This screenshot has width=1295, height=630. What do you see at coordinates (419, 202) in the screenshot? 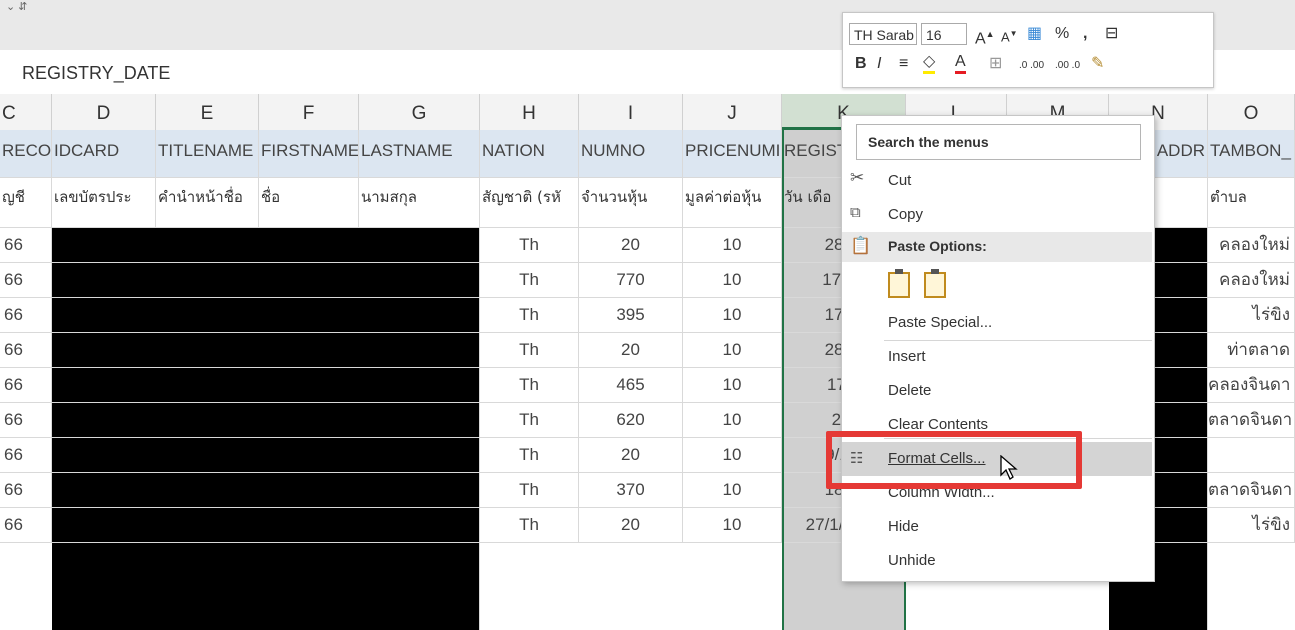
I see `desc-cell: นามสกุล` at bounding box center [419, 202].